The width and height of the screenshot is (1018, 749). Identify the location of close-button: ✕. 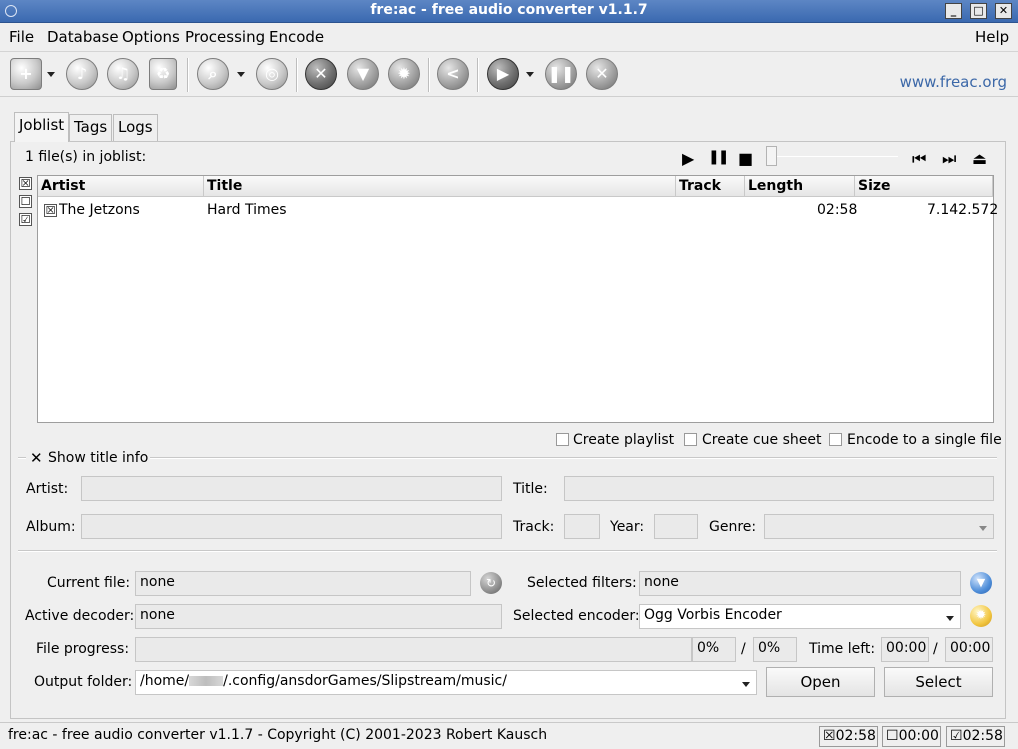
(1003, 11).